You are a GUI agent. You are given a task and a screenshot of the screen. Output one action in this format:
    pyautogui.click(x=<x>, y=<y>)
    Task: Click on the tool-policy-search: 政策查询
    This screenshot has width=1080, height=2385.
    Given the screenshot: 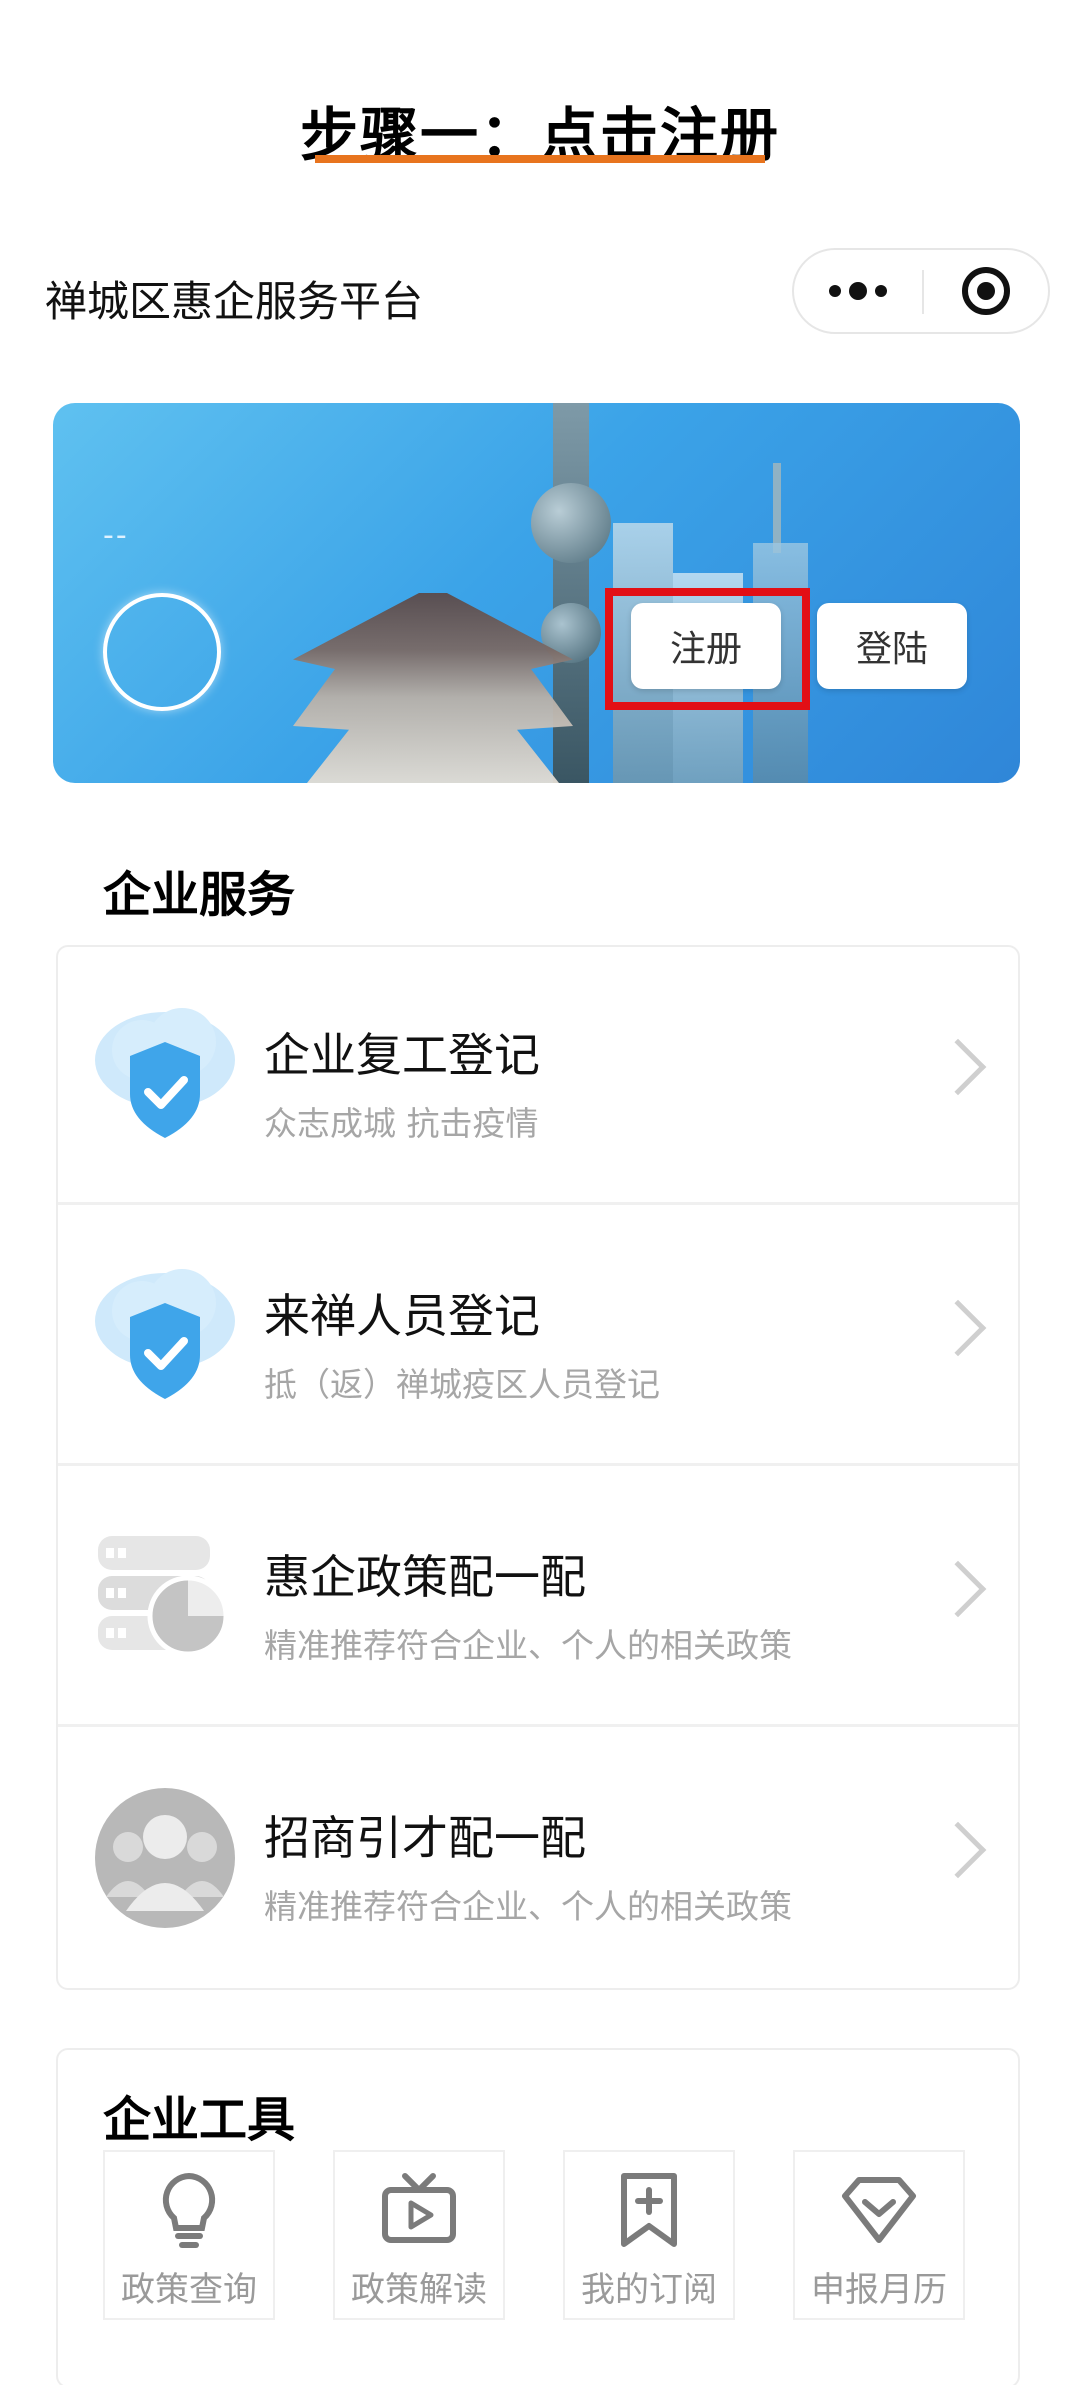 What is the action you would take?
    pyautogui.click(x=189, y=2235)
    